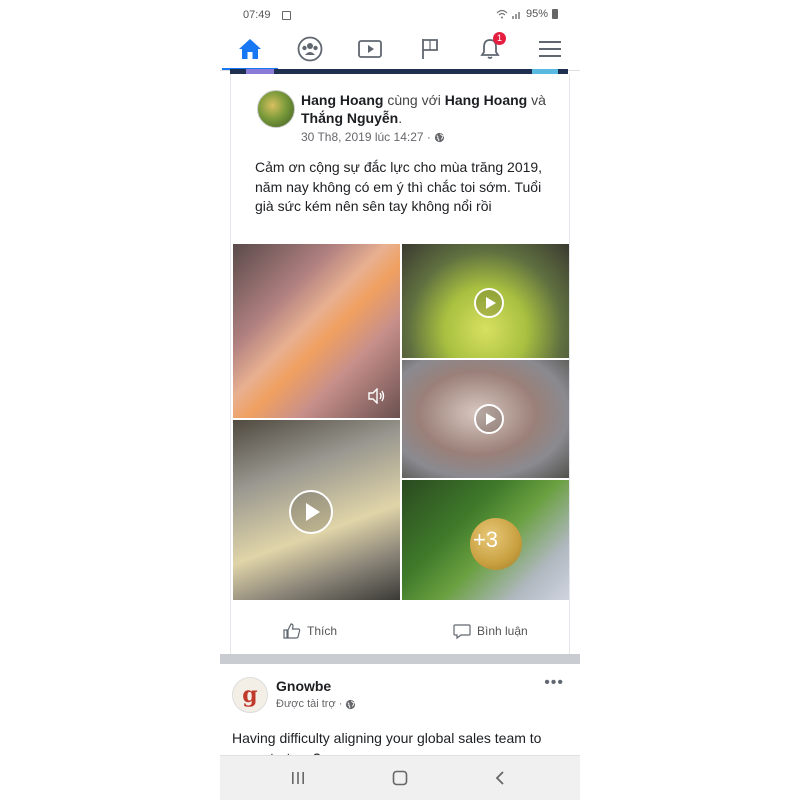 This screenshot has width=800, height=800. Describe the element at coordinates (555, 14) in the screenshot. I see `battery-icon` at that location.